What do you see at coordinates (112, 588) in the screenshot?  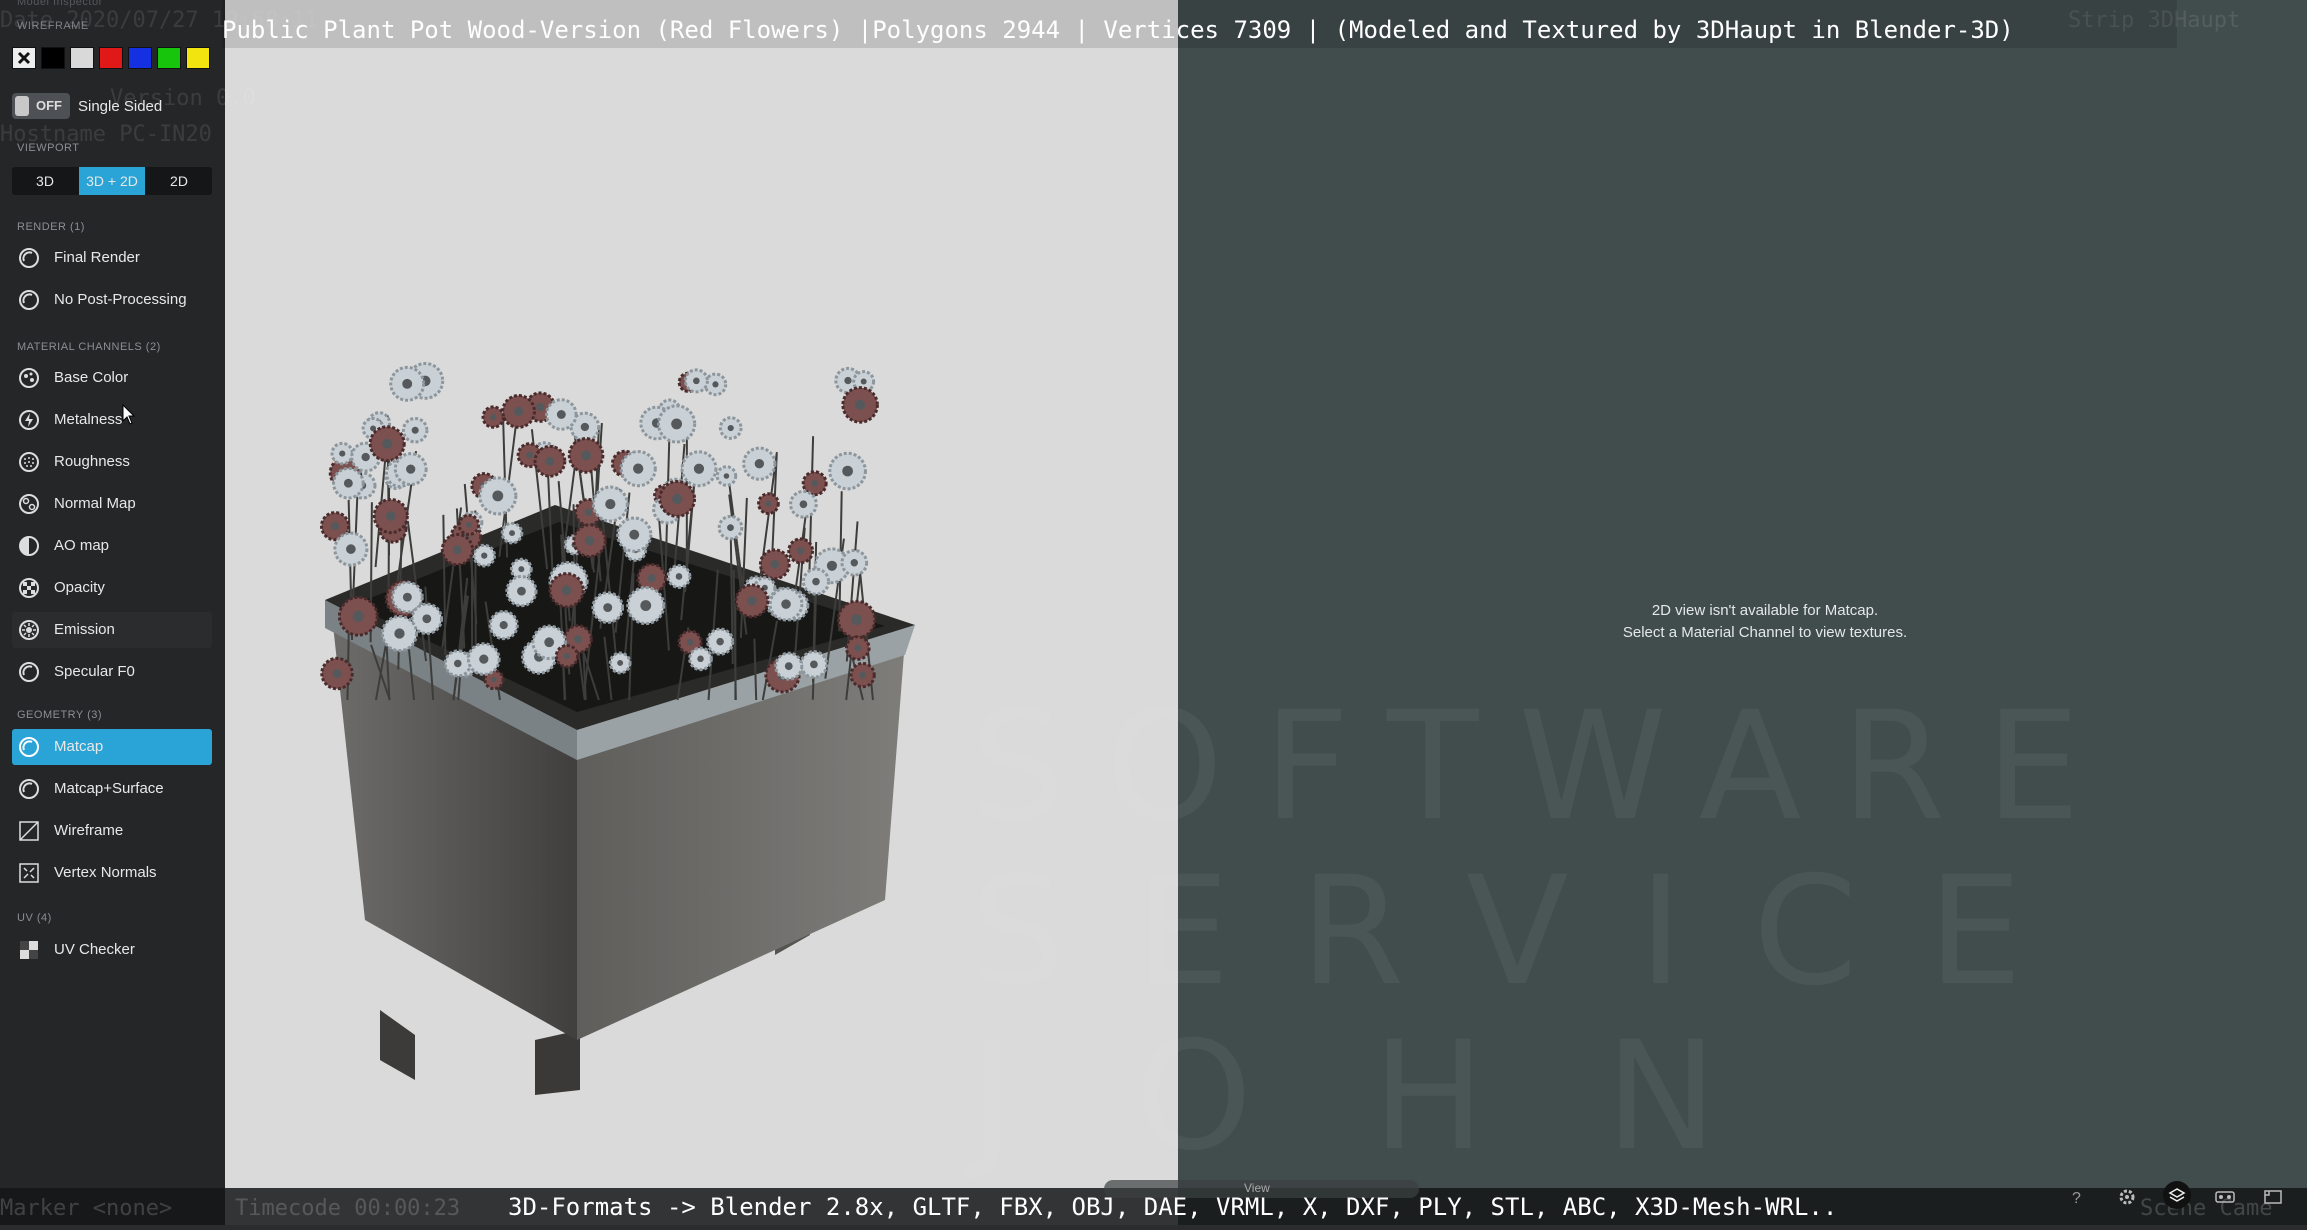 I see `menu-opacity: Opacity` at bounding box center [112, 588].